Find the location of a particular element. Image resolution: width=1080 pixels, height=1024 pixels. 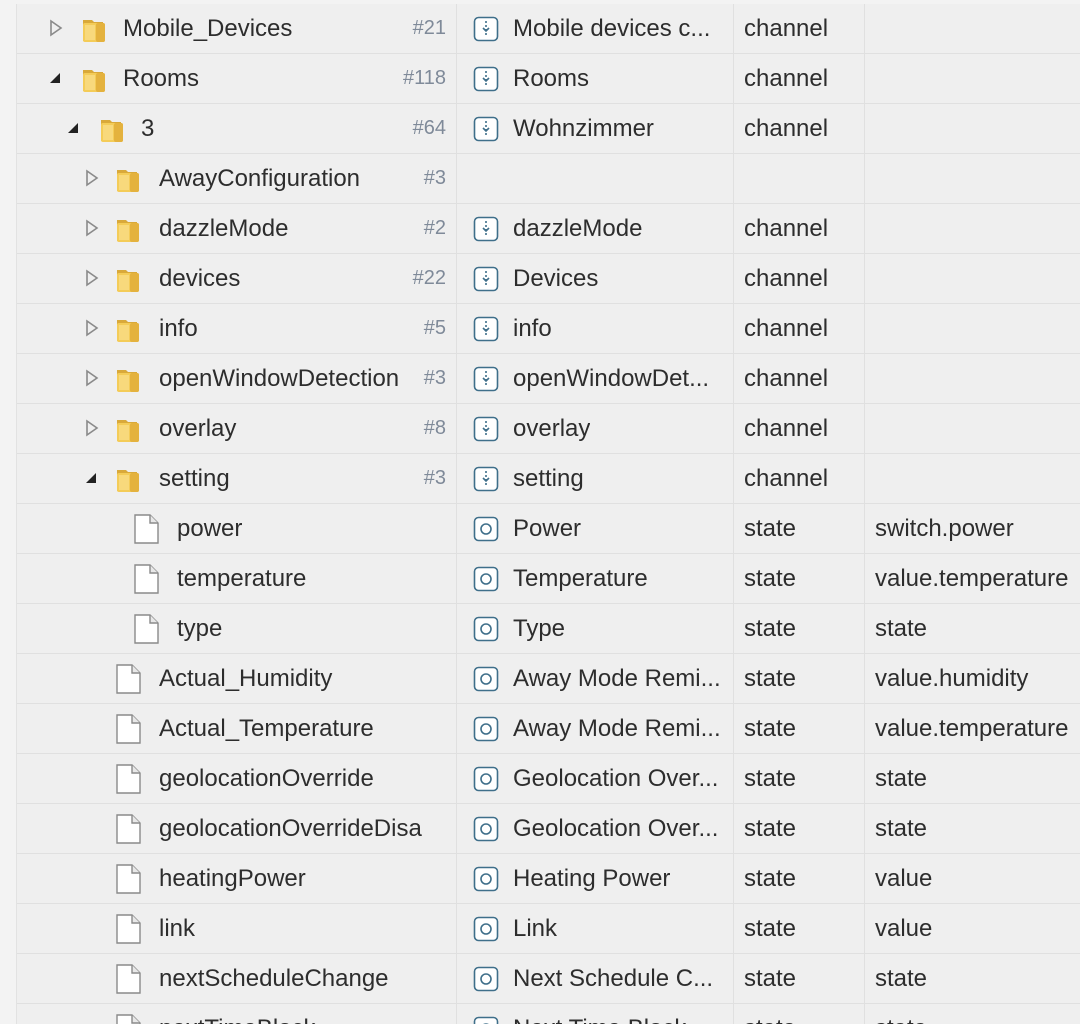

name-cell: heatingPower is located at coordinates (237, 878).